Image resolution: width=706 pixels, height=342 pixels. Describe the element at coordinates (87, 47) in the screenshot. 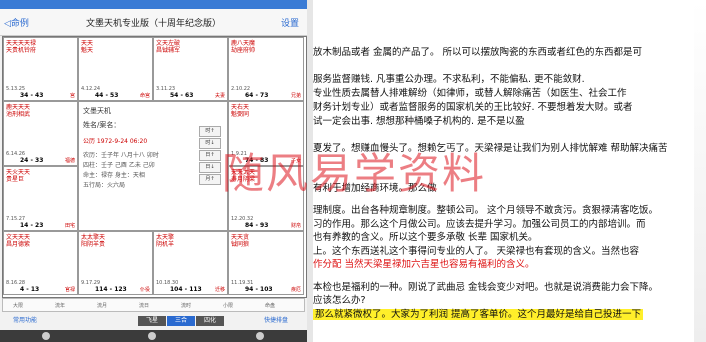

I see `palace-stars: 天天 魁天` at that location.